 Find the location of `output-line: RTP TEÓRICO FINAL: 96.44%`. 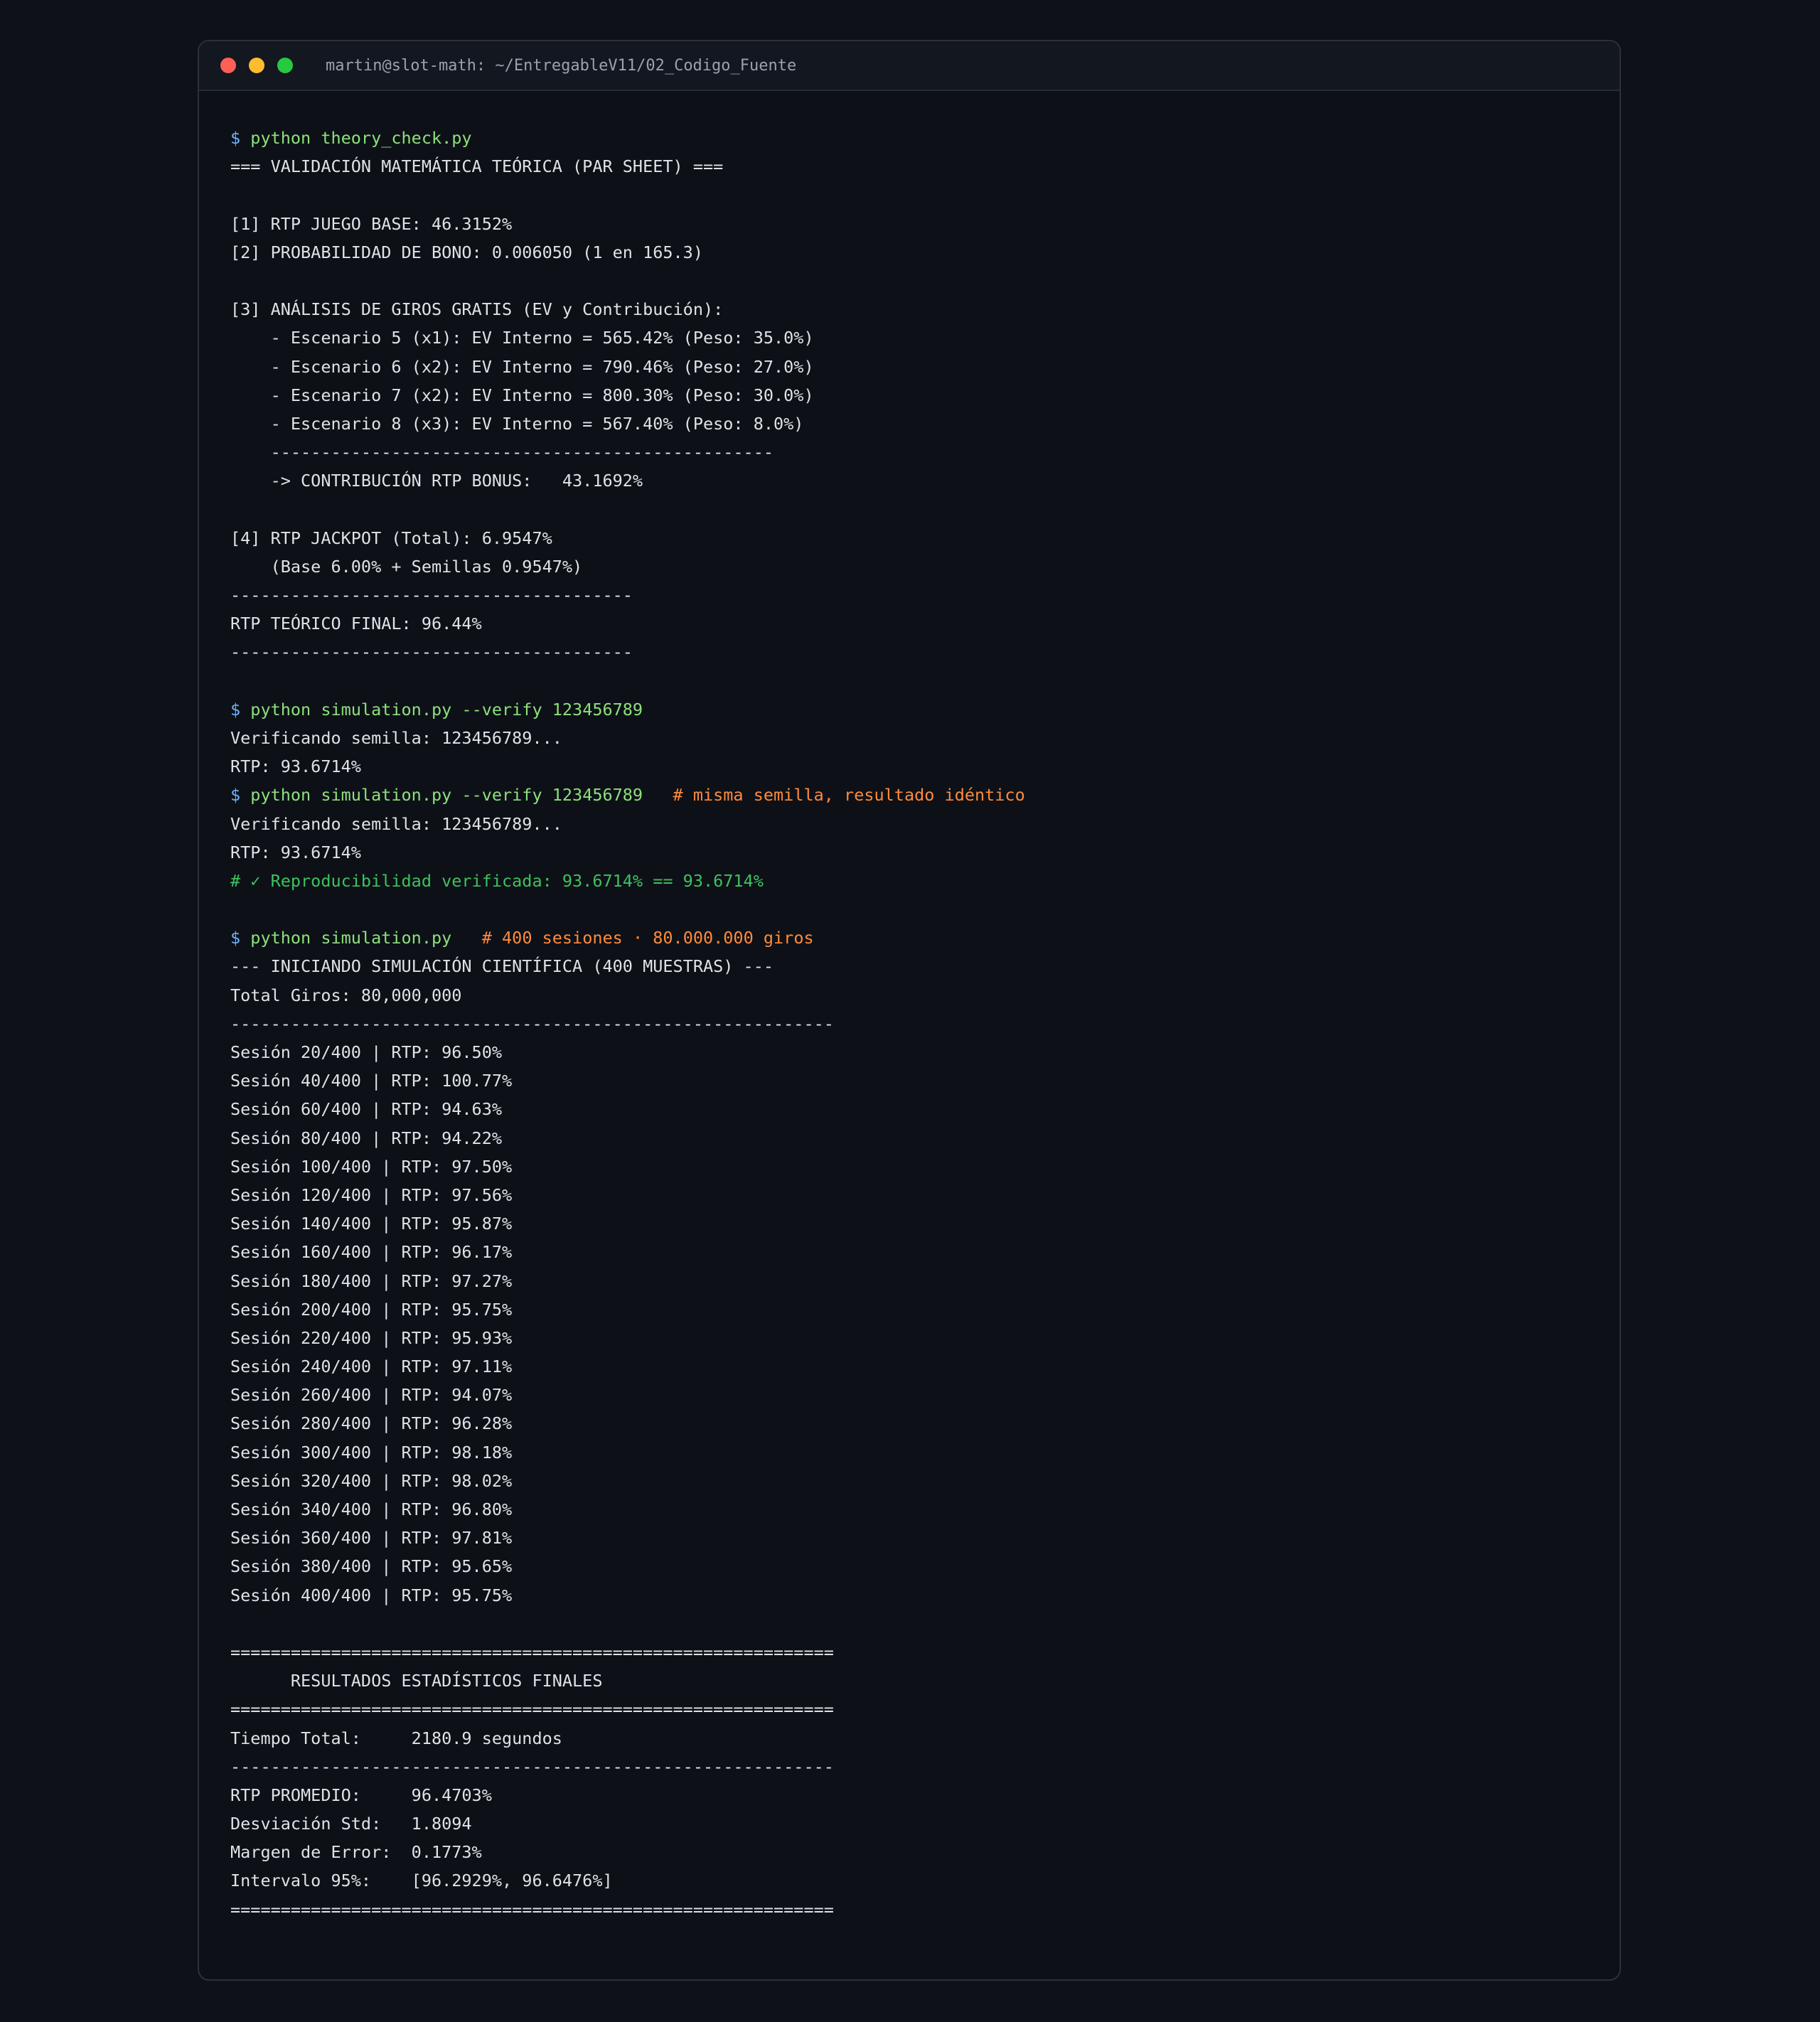

output-line: RTP TEÓRICO FINAL: 96.44% is located at coordinates (356, 624).